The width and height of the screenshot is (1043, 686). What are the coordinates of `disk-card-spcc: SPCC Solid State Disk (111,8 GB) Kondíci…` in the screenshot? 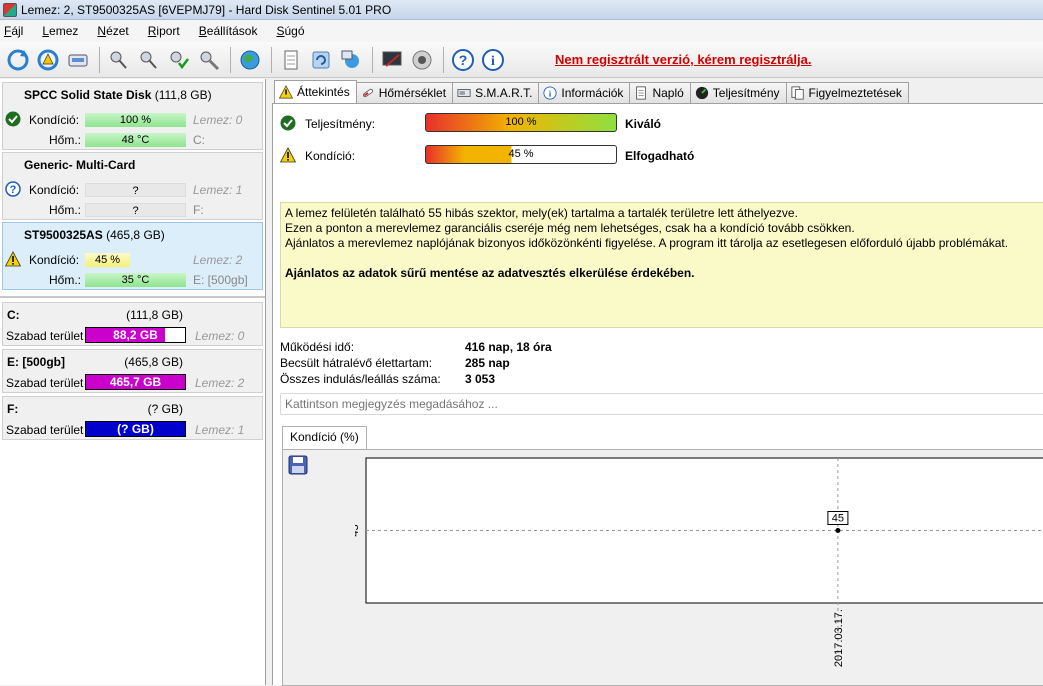 It's located at (132, 116).